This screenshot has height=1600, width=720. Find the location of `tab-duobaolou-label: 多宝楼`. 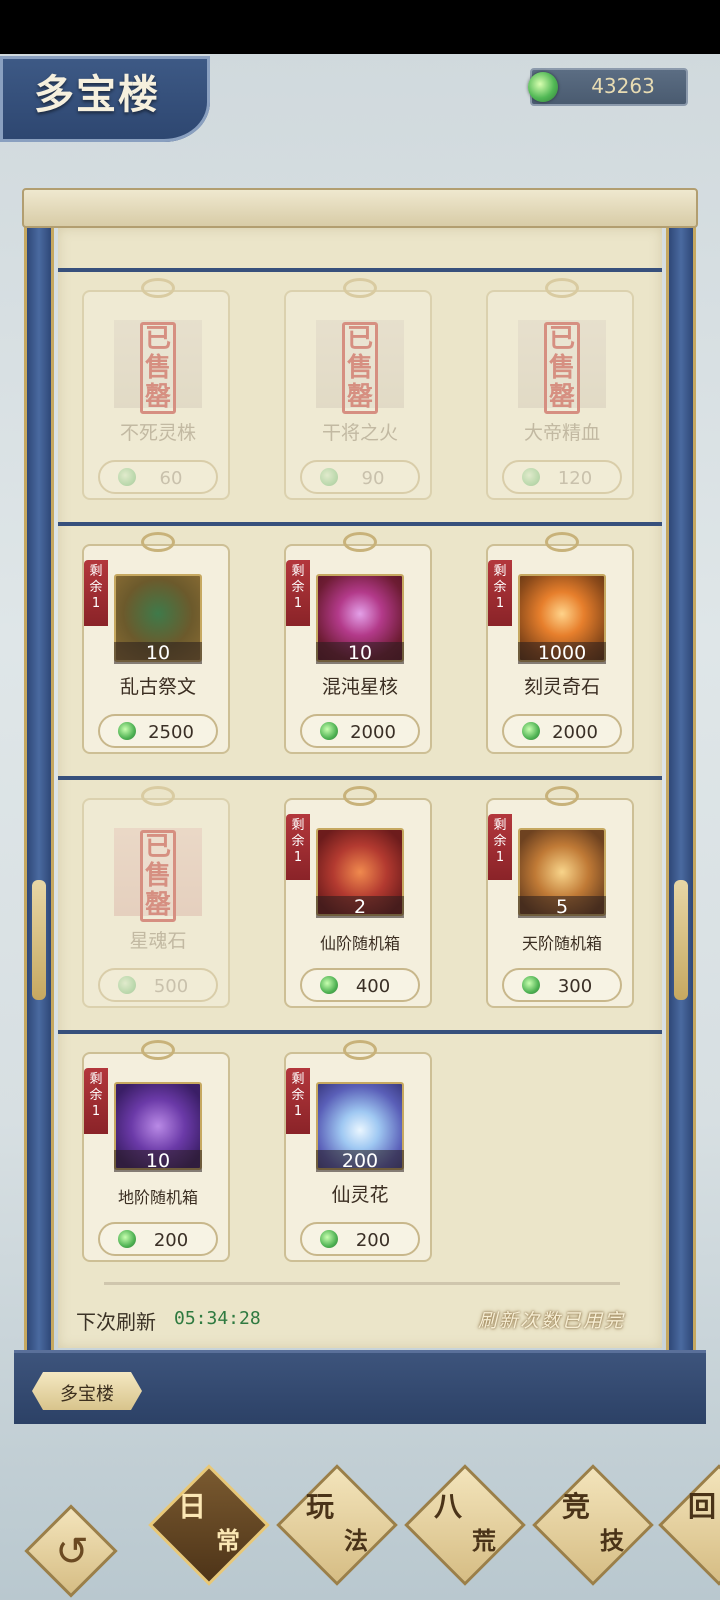

tab-duobaolou-label: 多宝楼 is located at coordinates (87, 1394).